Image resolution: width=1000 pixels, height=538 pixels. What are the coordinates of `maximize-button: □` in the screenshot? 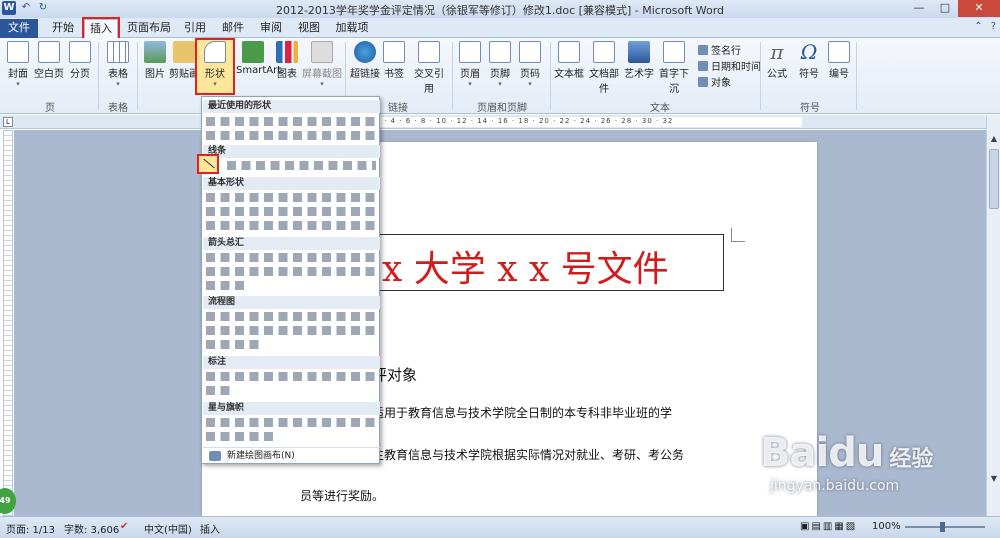 It's located at (945, 8).